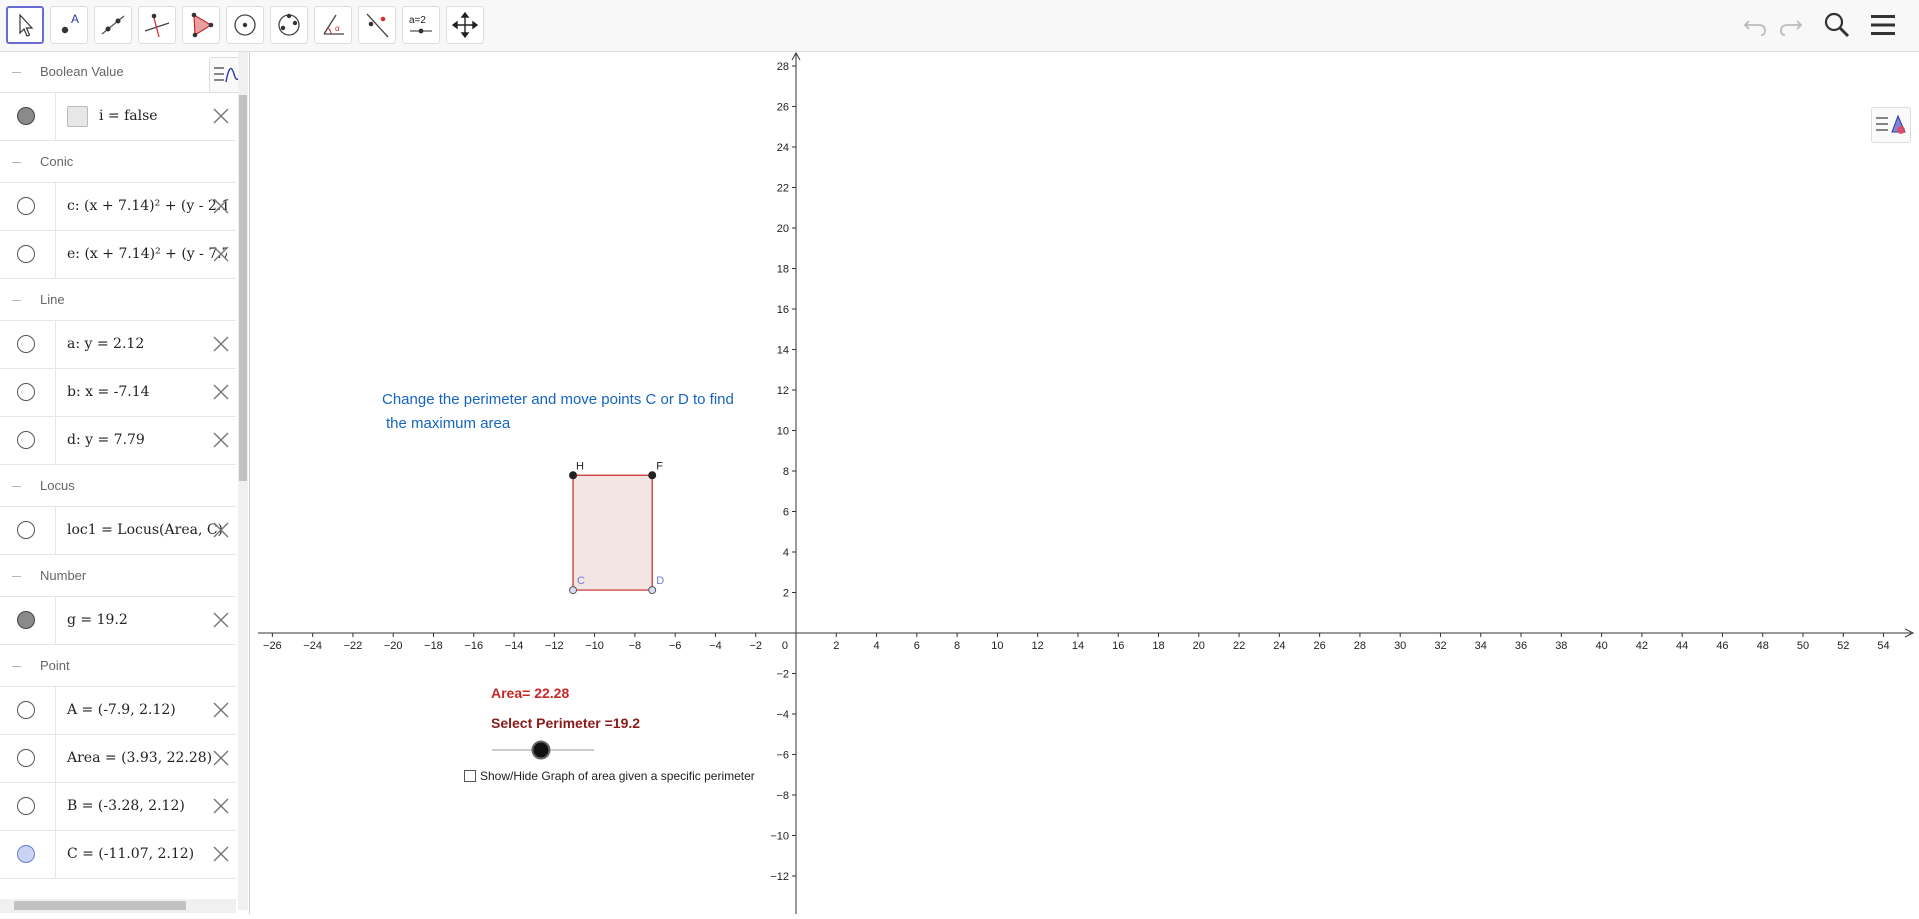  What do you see at coordinates (573, 475) in the screenshot?
I see `point-H` at bounding box center [573, 475].